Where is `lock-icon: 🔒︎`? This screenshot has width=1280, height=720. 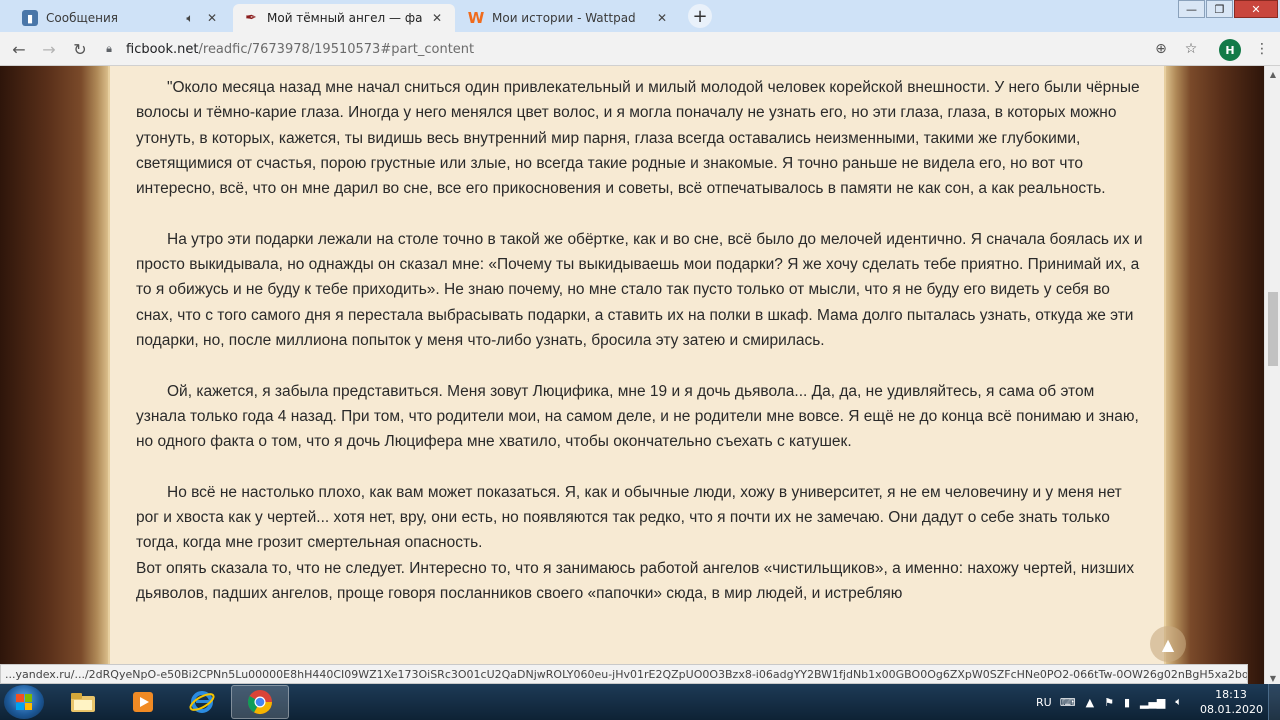
lock-icon: 🔒︎ is located at coordinates (109, 49).